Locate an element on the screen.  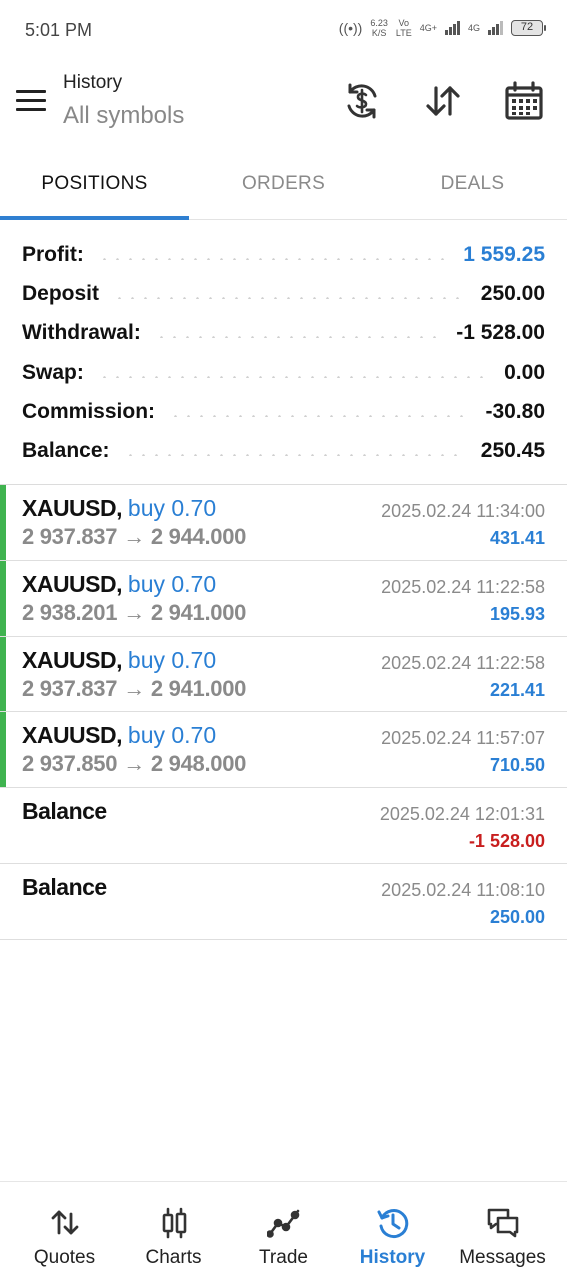
hotspot-icon: ((•)) is located at coordinates (350, 28).